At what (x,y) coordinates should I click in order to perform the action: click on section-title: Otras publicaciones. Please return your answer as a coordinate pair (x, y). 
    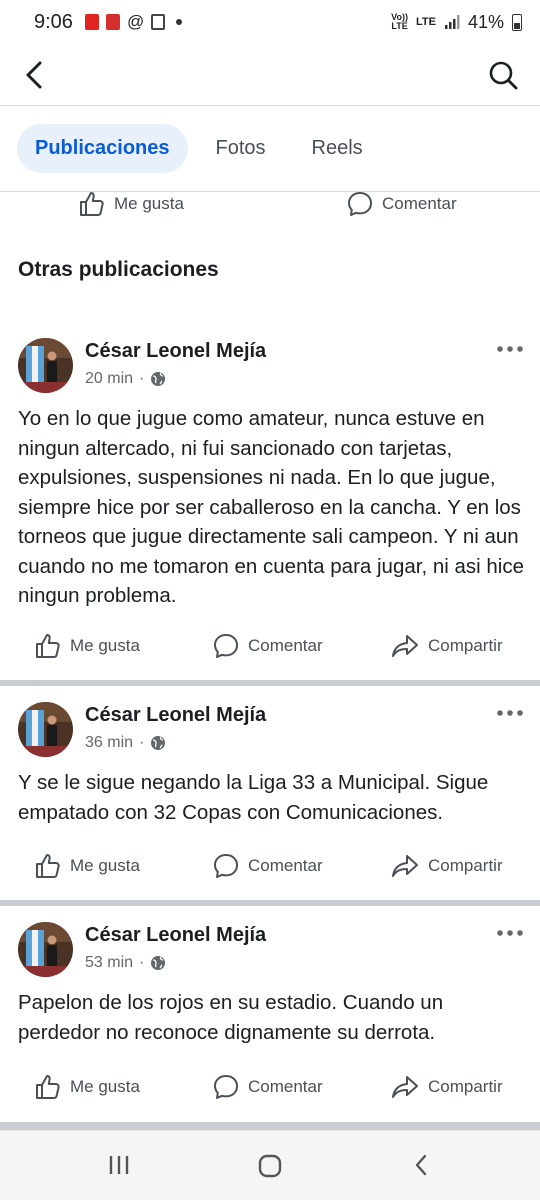
    Looking at the image, I should click on (118, 269).